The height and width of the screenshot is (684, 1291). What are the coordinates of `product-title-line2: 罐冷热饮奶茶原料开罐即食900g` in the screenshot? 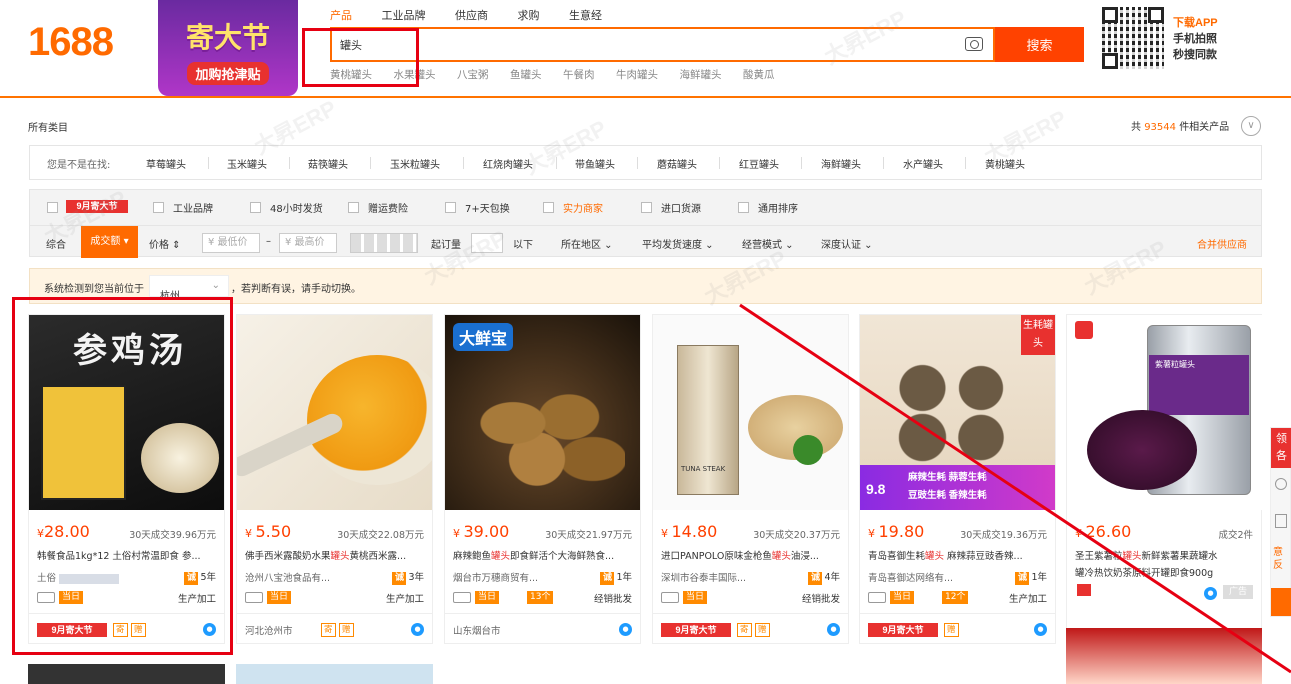 It's located at (1166, 572).